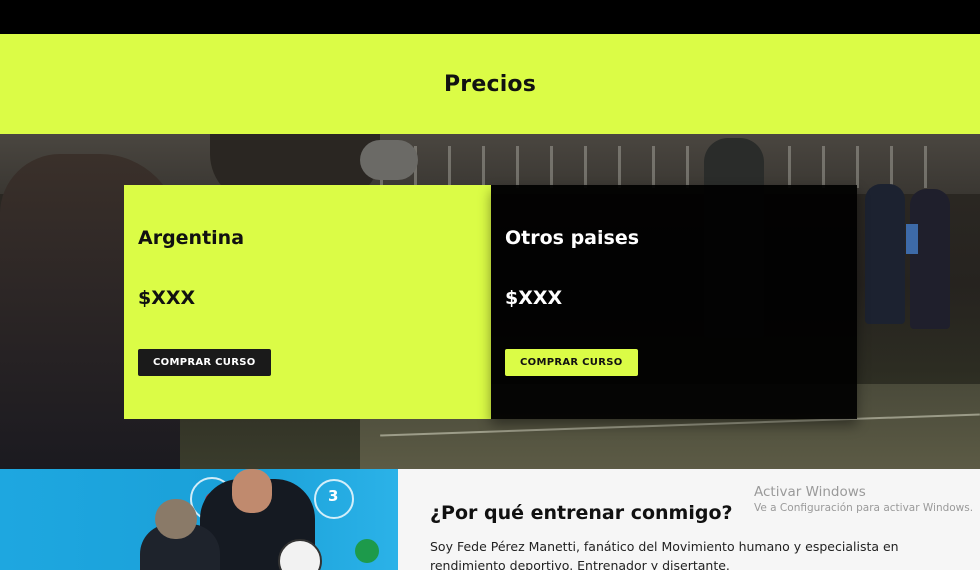 The image size is (980, 570). What do you see at coordinates (333, 496) in the screenshot?
I see `wall-number: 3` at bounding box center [333, 496].